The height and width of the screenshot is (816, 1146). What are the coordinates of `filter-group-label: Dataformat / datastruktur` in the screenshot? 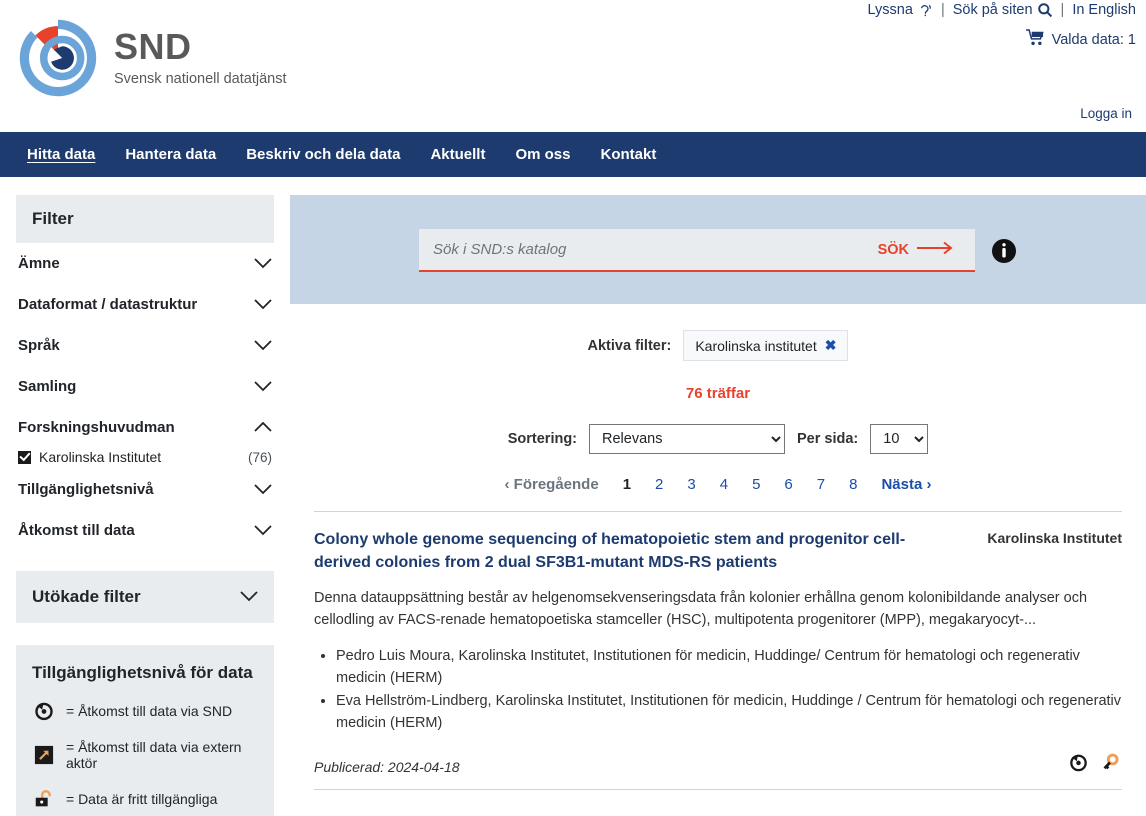 It's located at (108, 304).